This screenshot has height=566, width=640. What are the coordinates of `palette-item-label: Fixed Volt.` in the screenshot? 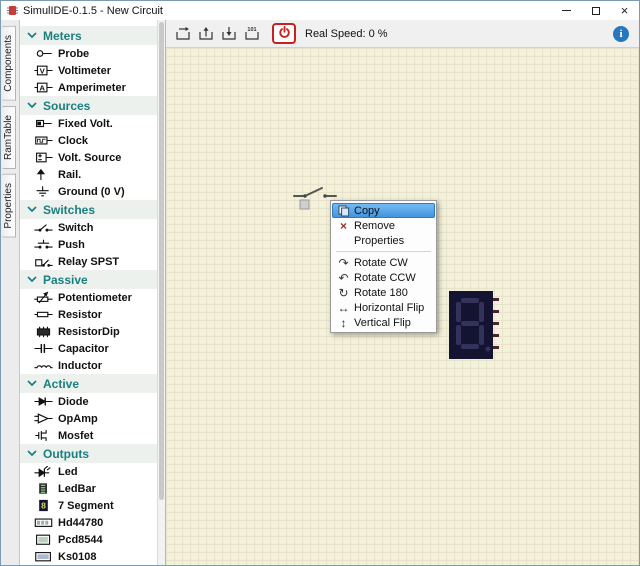 It's located at (85, 123).